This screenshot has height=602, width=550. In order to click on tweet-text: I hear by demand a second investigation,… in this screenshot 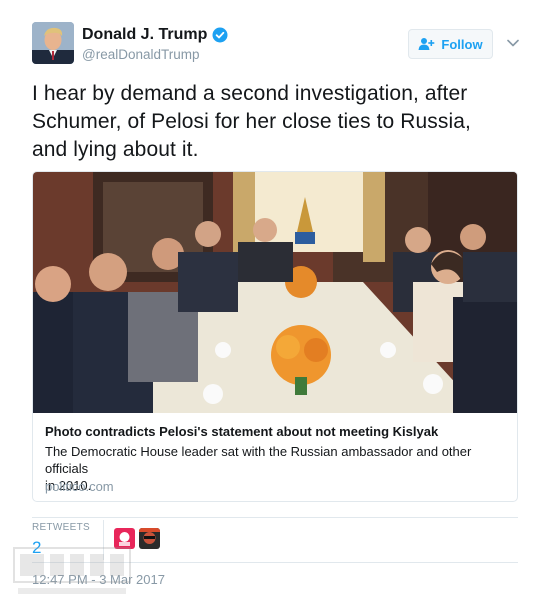, I will do `click(277, 122)`.